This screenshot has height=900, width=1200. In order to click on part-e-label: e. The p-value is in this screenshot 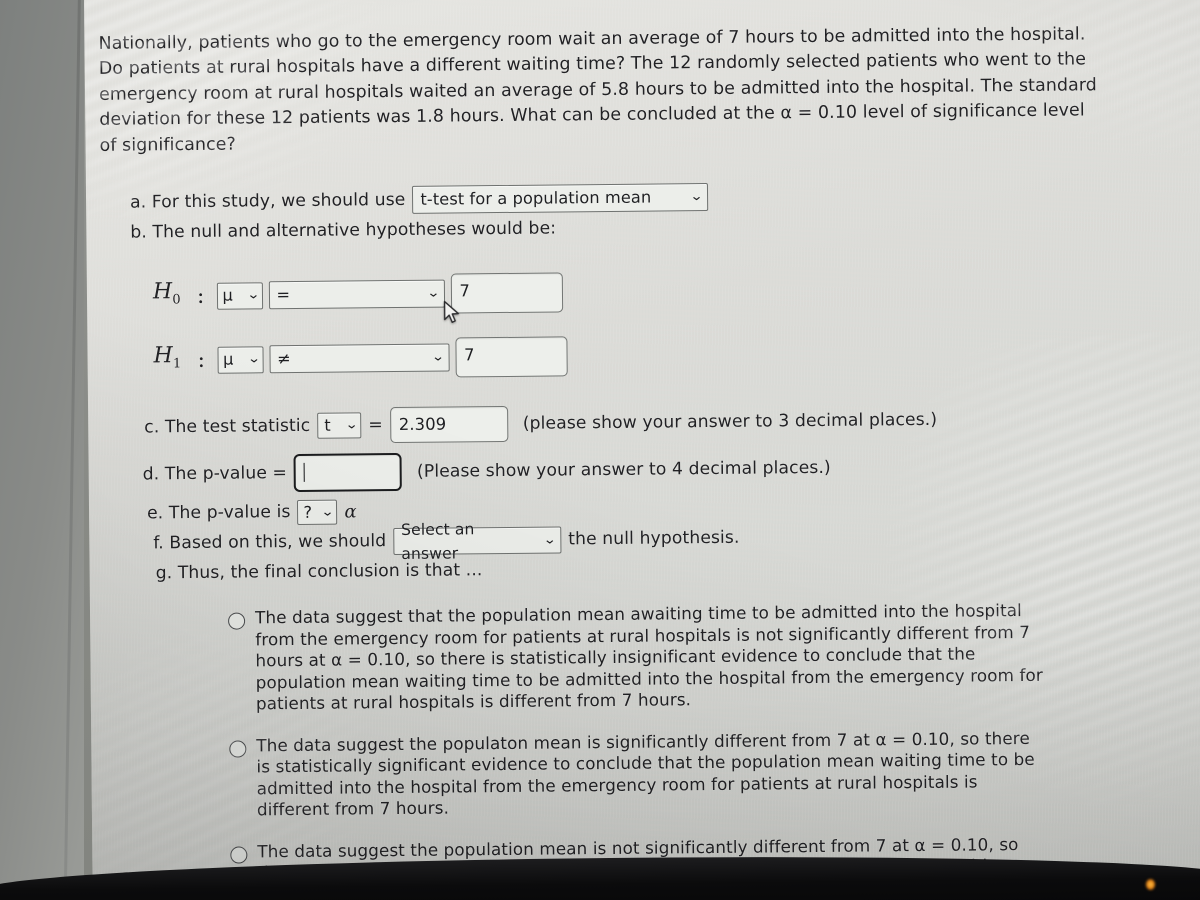, I will do `click(218, 513)`.